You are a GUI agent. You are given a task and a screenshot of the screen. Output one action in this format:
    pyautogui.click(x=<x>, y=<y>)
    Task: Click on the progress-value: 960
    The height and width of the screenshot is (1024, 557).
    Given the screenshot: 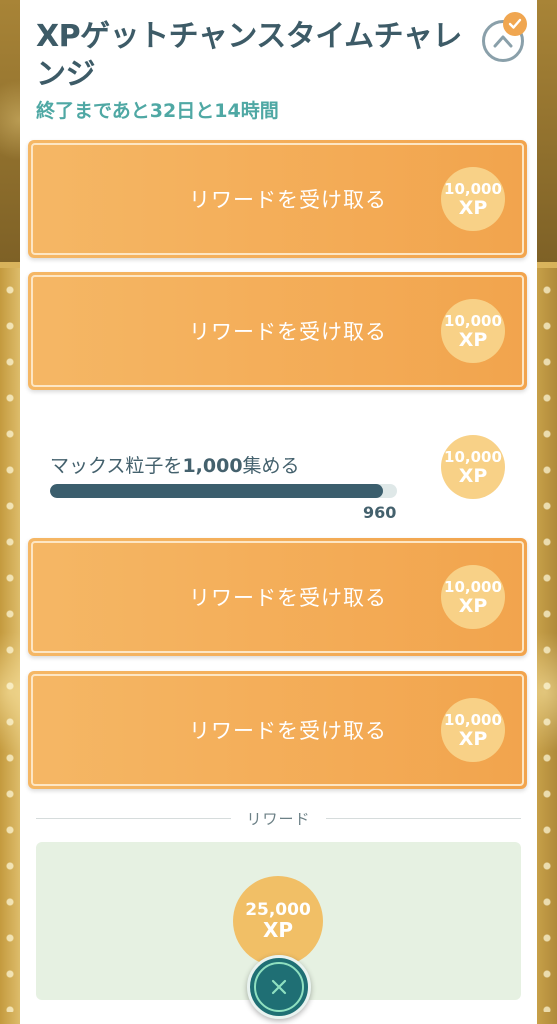 What is the action you would take?
    pyautogui.click(x=380, y=512)
    